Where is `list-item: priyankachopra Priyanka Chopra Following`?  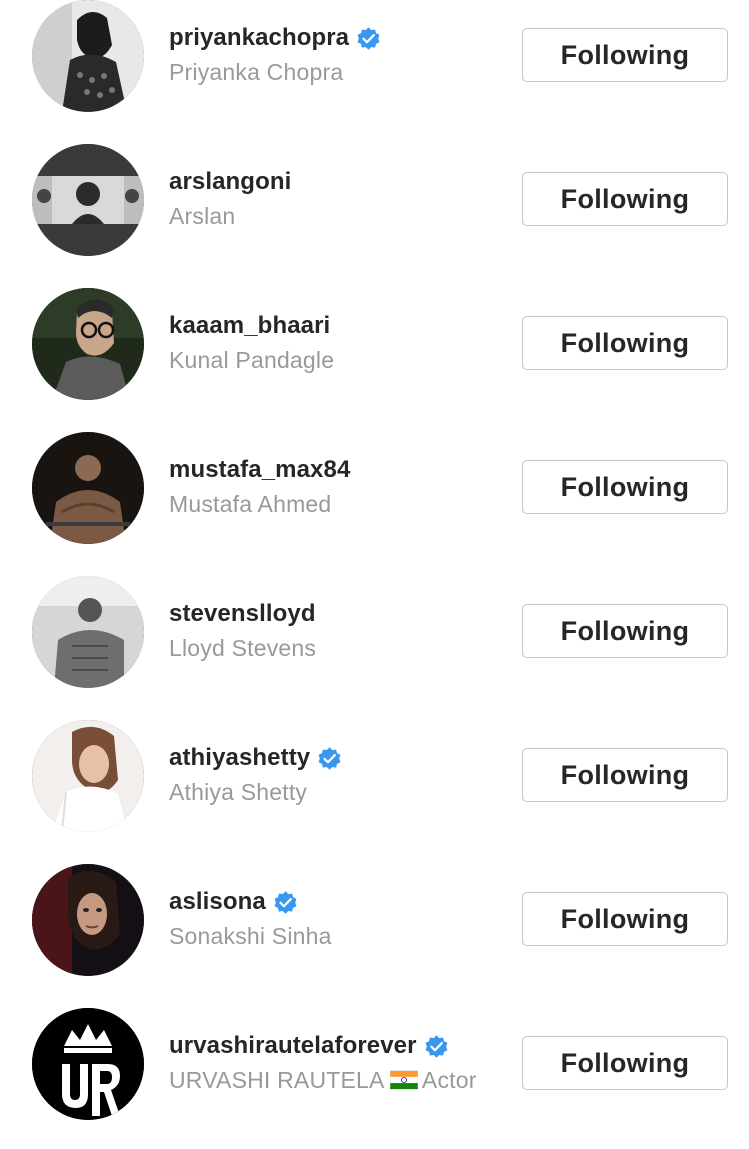
list-item: priyankachopra Priyanka Chopra Following is located at coordinates (374, 70).